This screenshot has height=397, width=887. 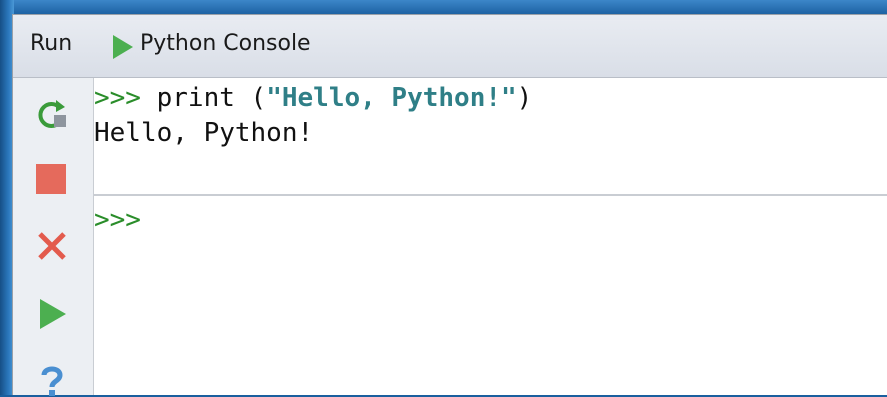 What do you see at coordinates (524, 98) in the screenshot?
I see `command-close-paren: )` at bounding box center [524, 98].